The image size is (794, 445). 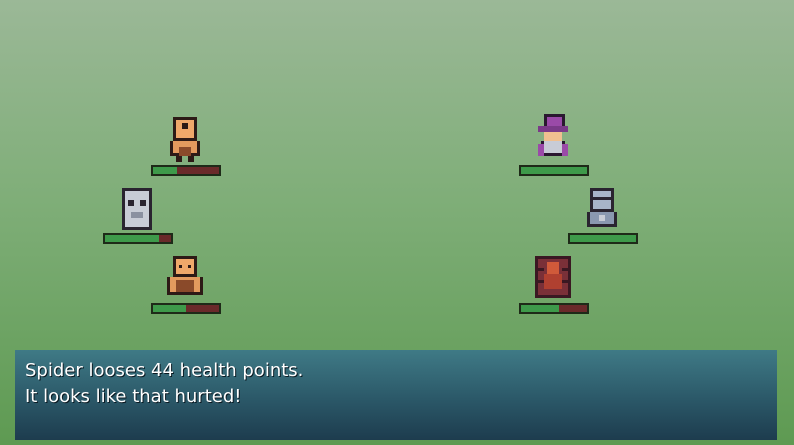 What do you see at coordinates (185, 275) in the screenshot?
I see `brawler-icon` at bounding box center [185, 275].